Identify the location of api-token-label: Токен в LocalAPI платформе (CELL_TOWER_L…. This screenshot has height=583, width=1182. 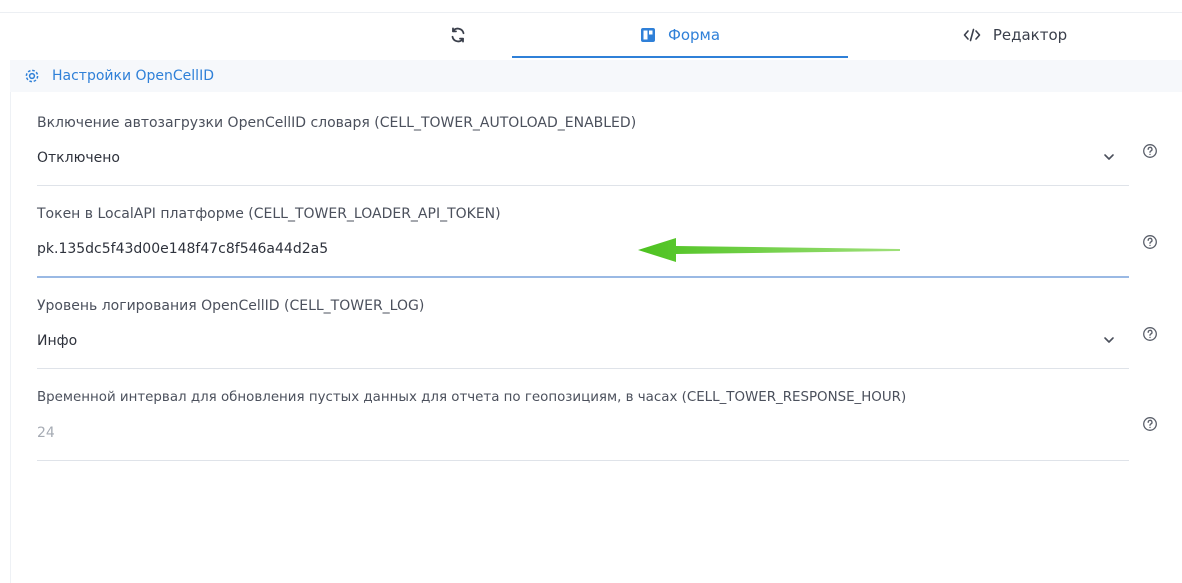
(269, 214).